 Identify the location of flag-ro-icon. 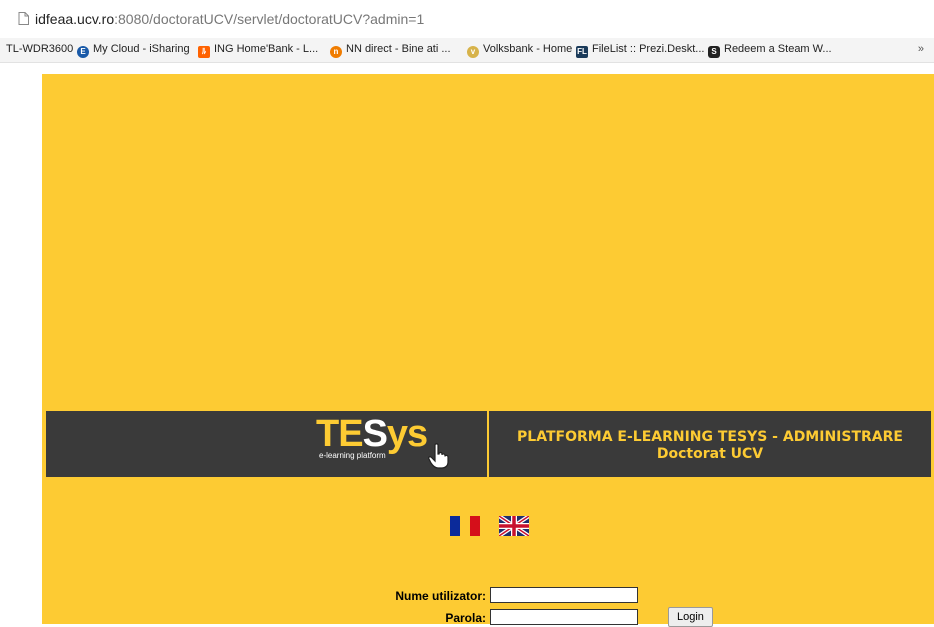
(465, 526).